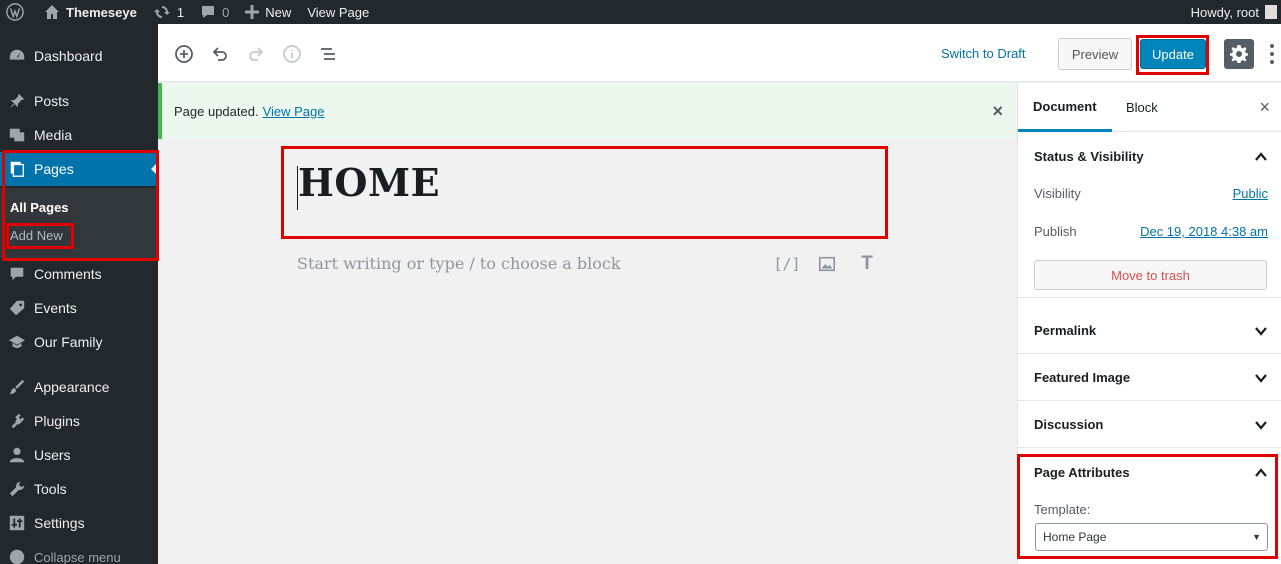  Describe the element at coordinates (36, 235) in the screenshot. I see `submenu-add-new: Add New` at that location.